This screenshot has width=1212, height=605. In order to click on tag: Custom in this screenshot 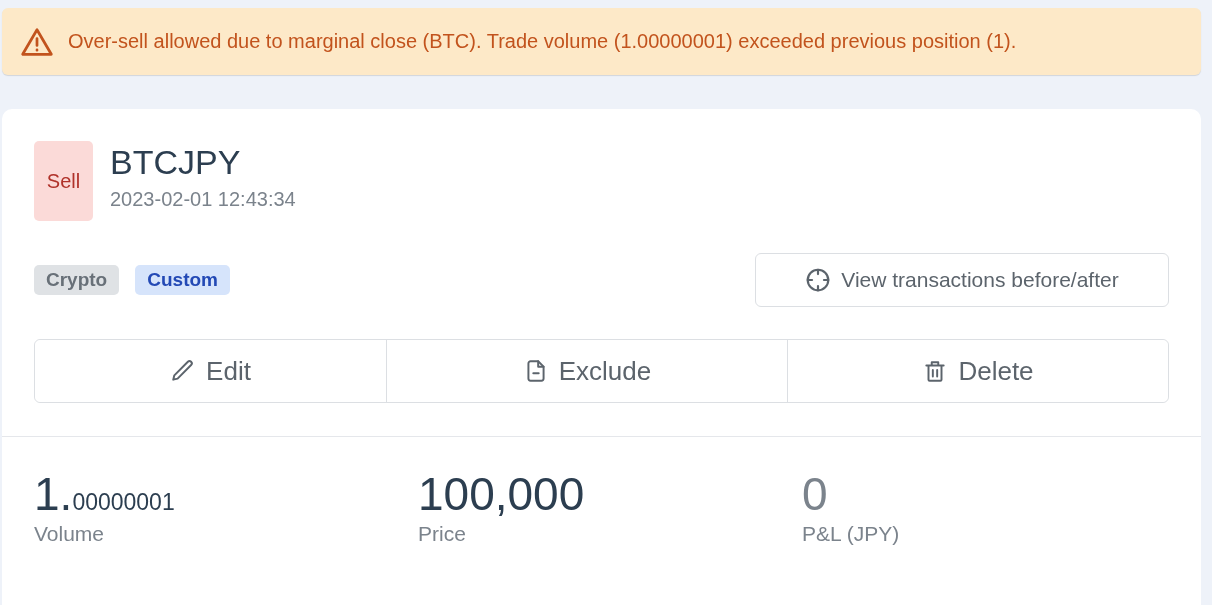, I will do `click(182, 280)`.